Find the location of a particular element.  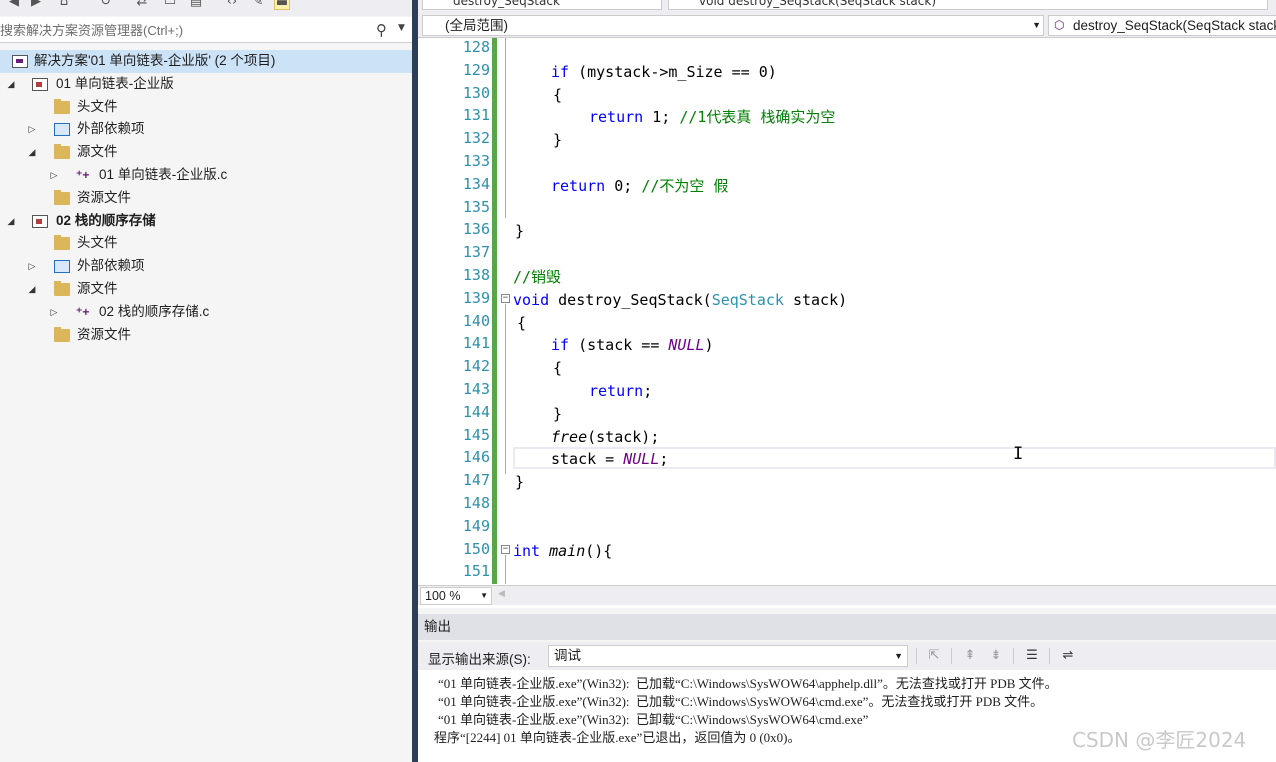

code-line-142: { is located at coordinates (558, 368).